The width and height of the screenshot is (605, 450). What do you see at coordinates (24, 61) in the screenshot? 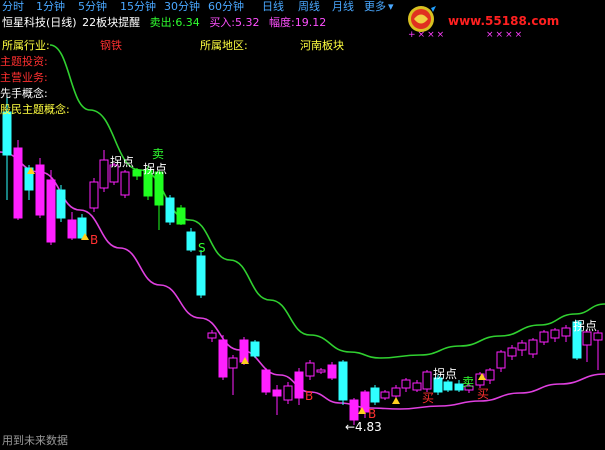
I see `theme-label: 主题投资:` at bounding box center [24, 61].